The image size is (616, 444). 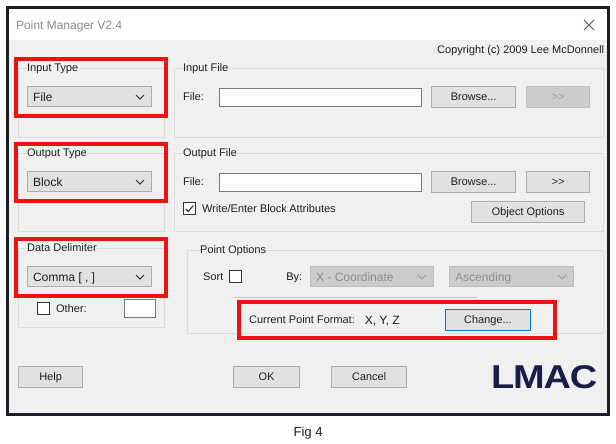 What do you see at coordinates (62, 248) in the screenshot?
I see `group-label: Data Delimiter` at bounding box center [62, 248].